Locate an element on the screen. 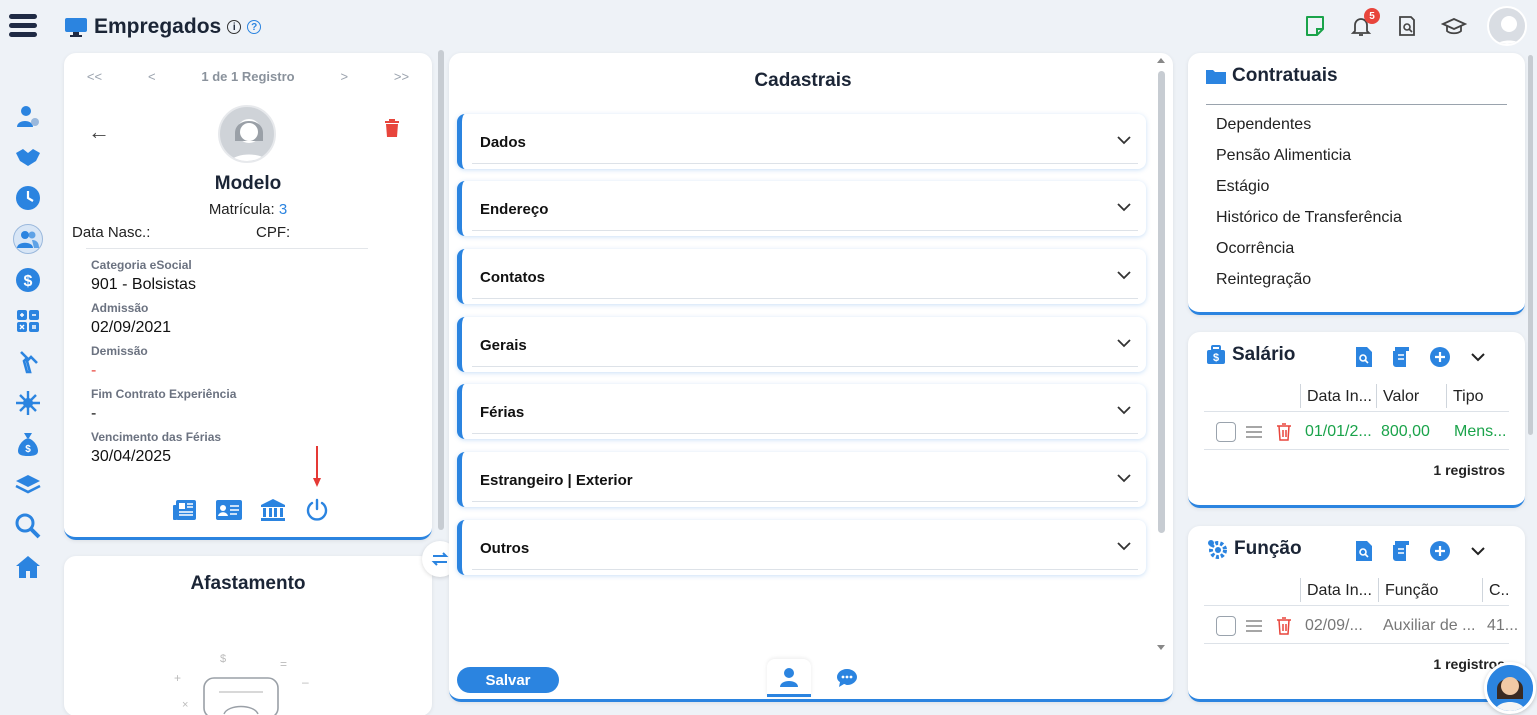 Image resolution: width=1537 pixels, height=715 pixels. birth-cpf-row: Data Nasc.: CPF: is located at coordinates (247, 232).